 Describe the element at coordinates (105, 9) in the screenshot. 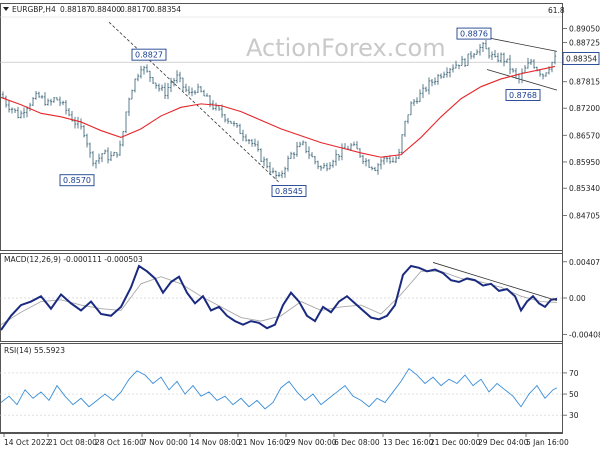

I see `ohlc-high: 0.88400` at that location.